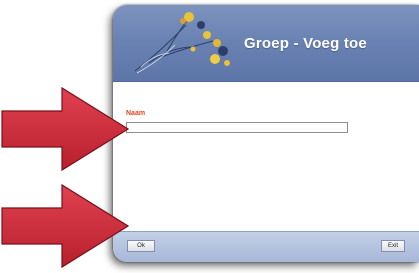  Describe the element at coordinates (237, 127) in the screenshot. I see `name-input` at that location.